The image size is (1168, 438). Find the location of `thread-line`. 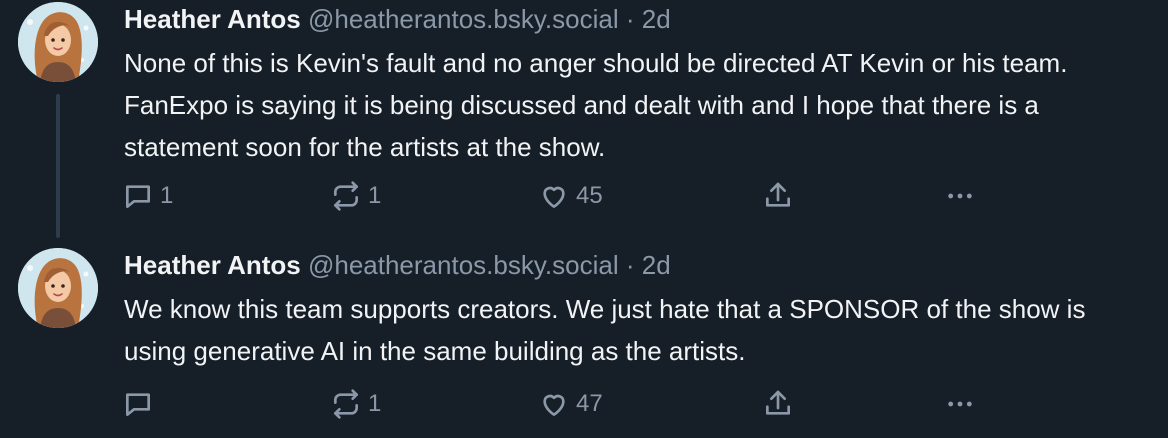

thread-line is located at coordinates (58, 166).